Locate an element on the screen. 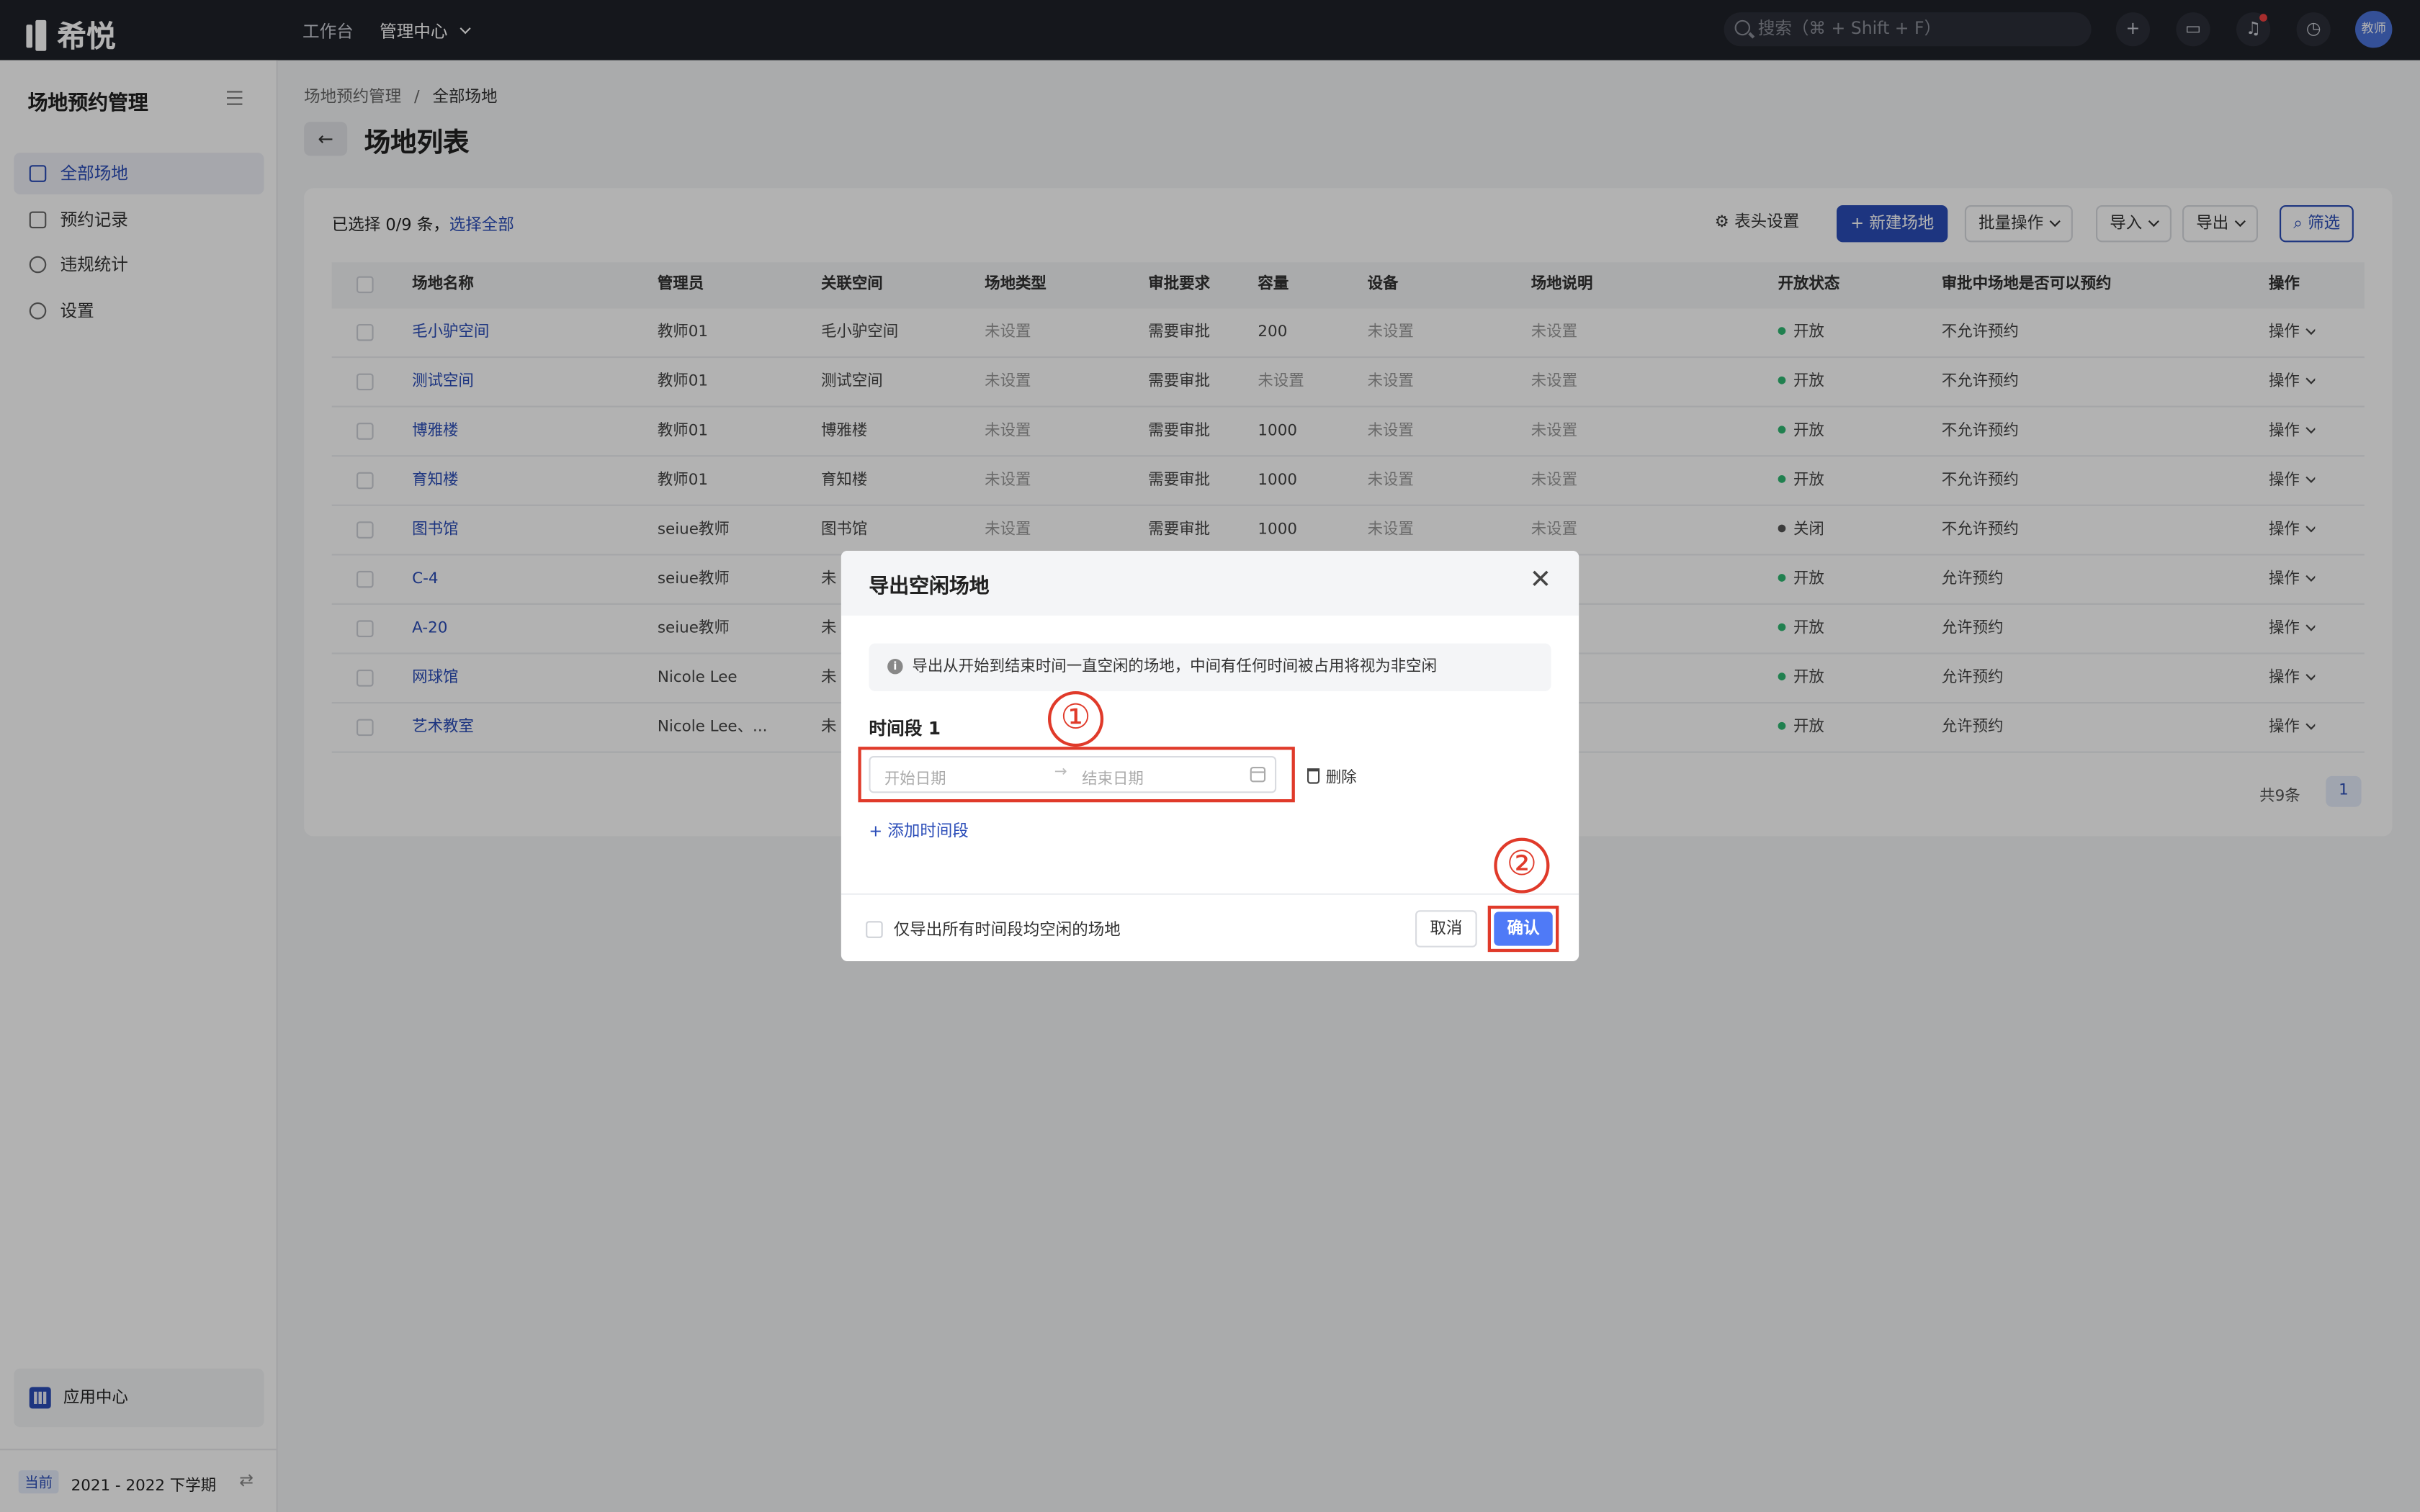  delete-segment-button: 删除 is located at coordinates (1332, 775).